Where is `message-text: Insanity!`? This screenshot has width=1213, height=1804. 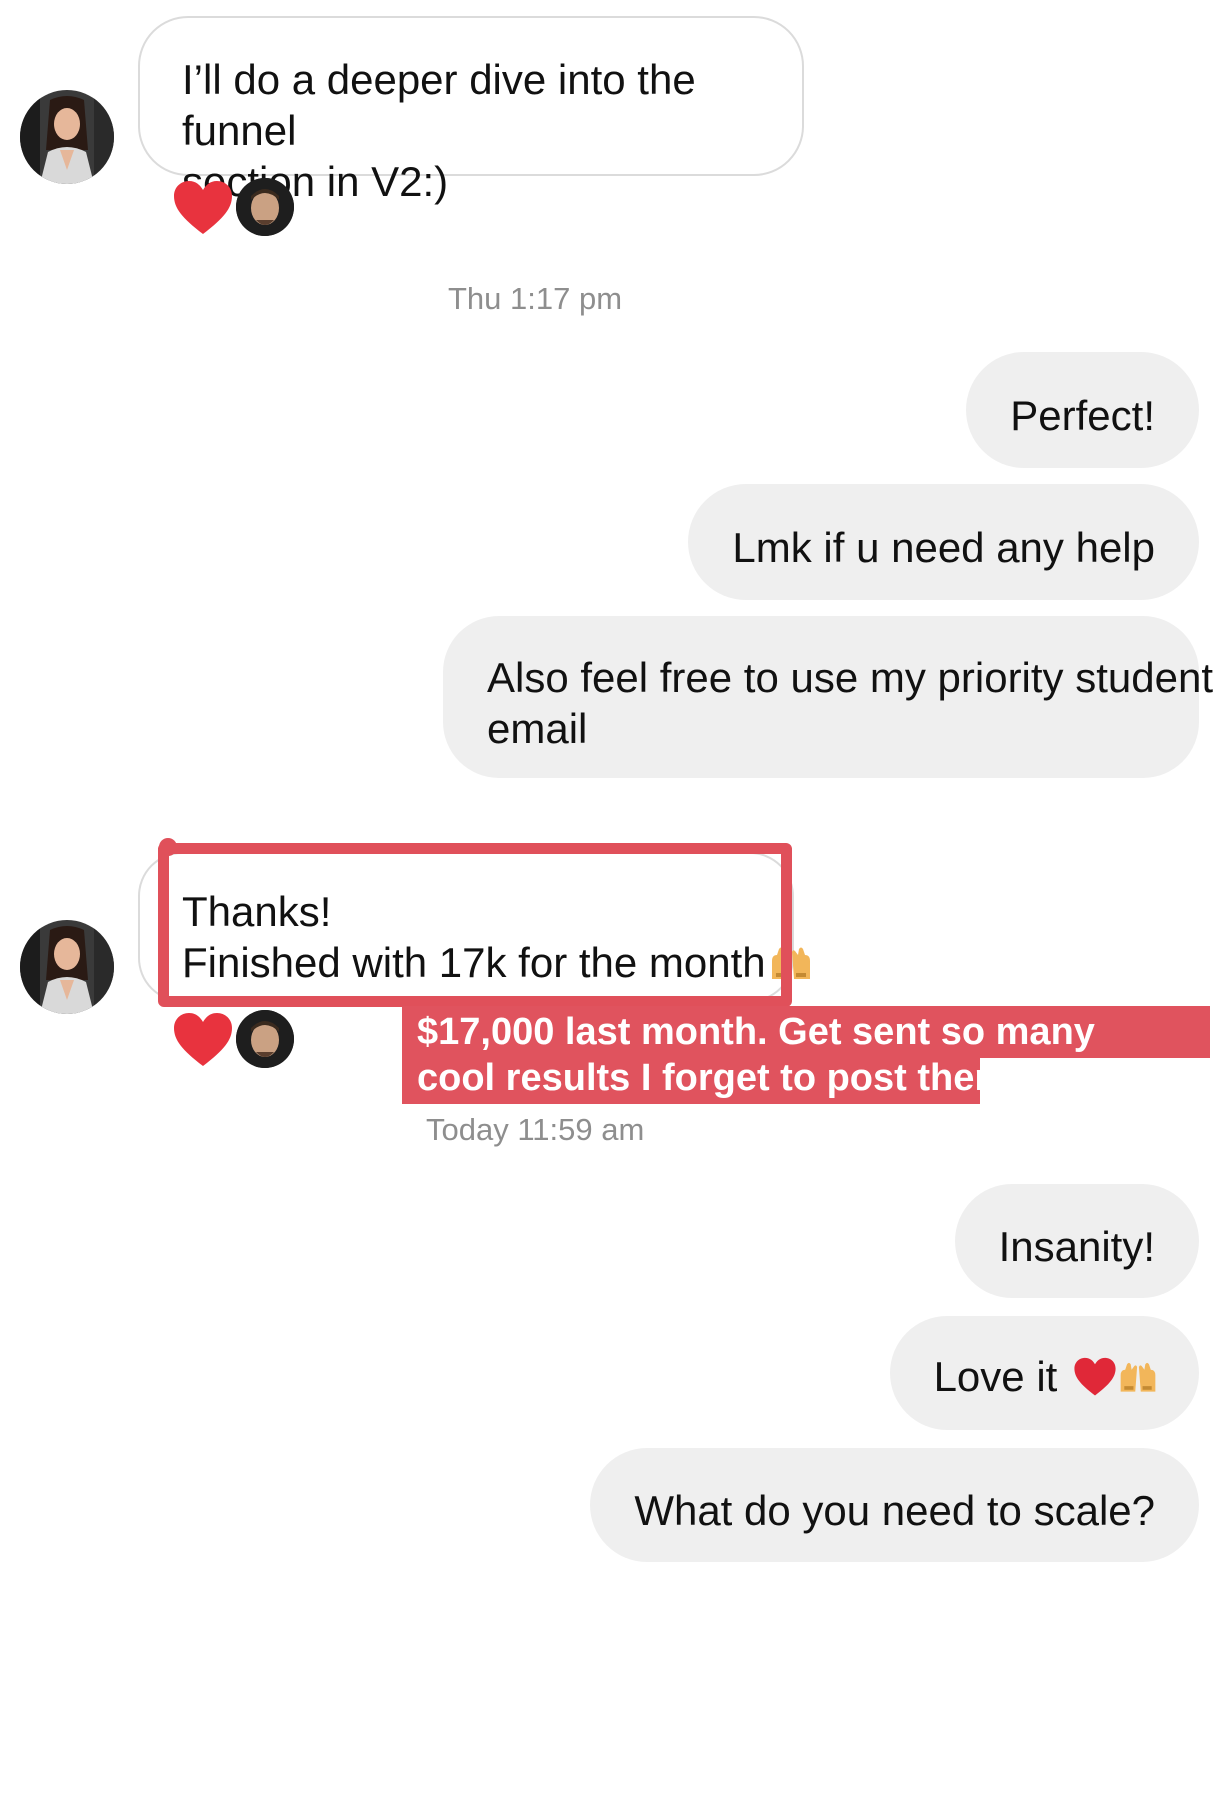
message-text: Insanity! is located at coordinates (1076, 1246).